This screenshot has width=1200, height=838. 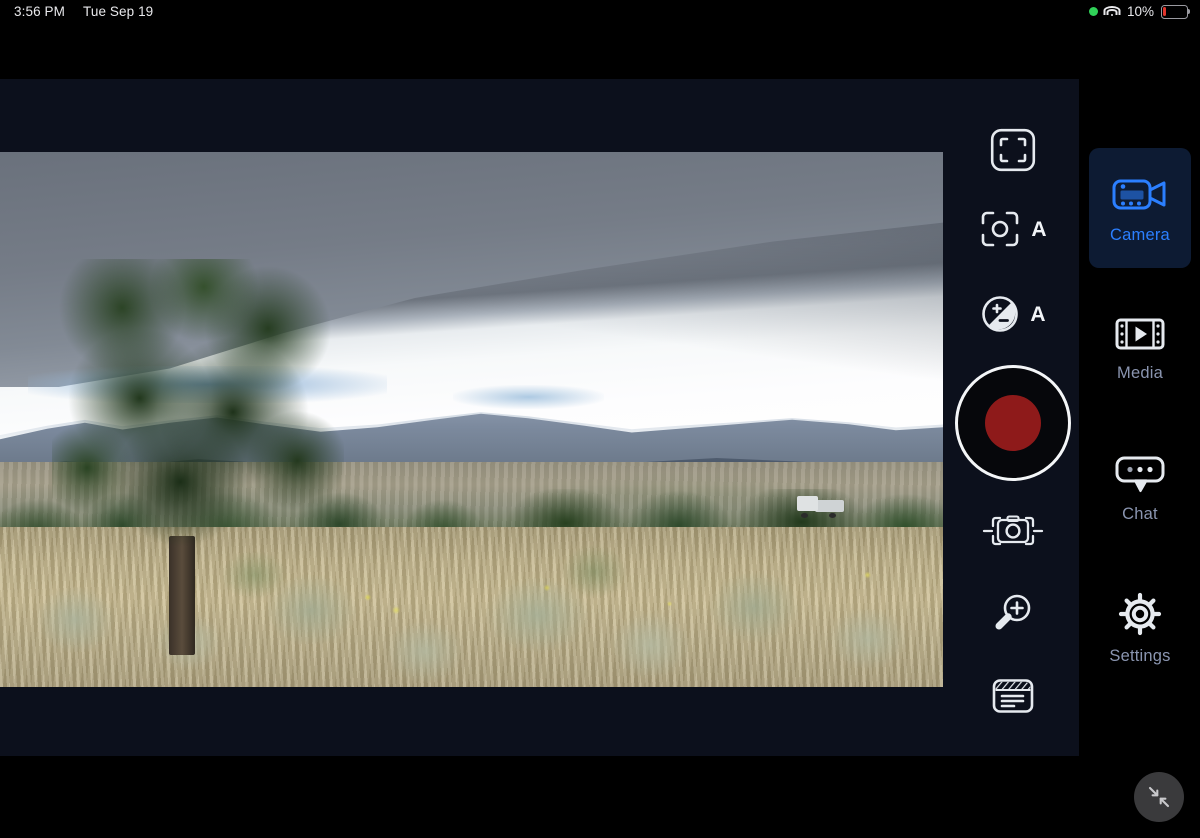 I want to click on status-bar-left: 3:56 PM Tue Sep 19, so click(x=83, y=11).